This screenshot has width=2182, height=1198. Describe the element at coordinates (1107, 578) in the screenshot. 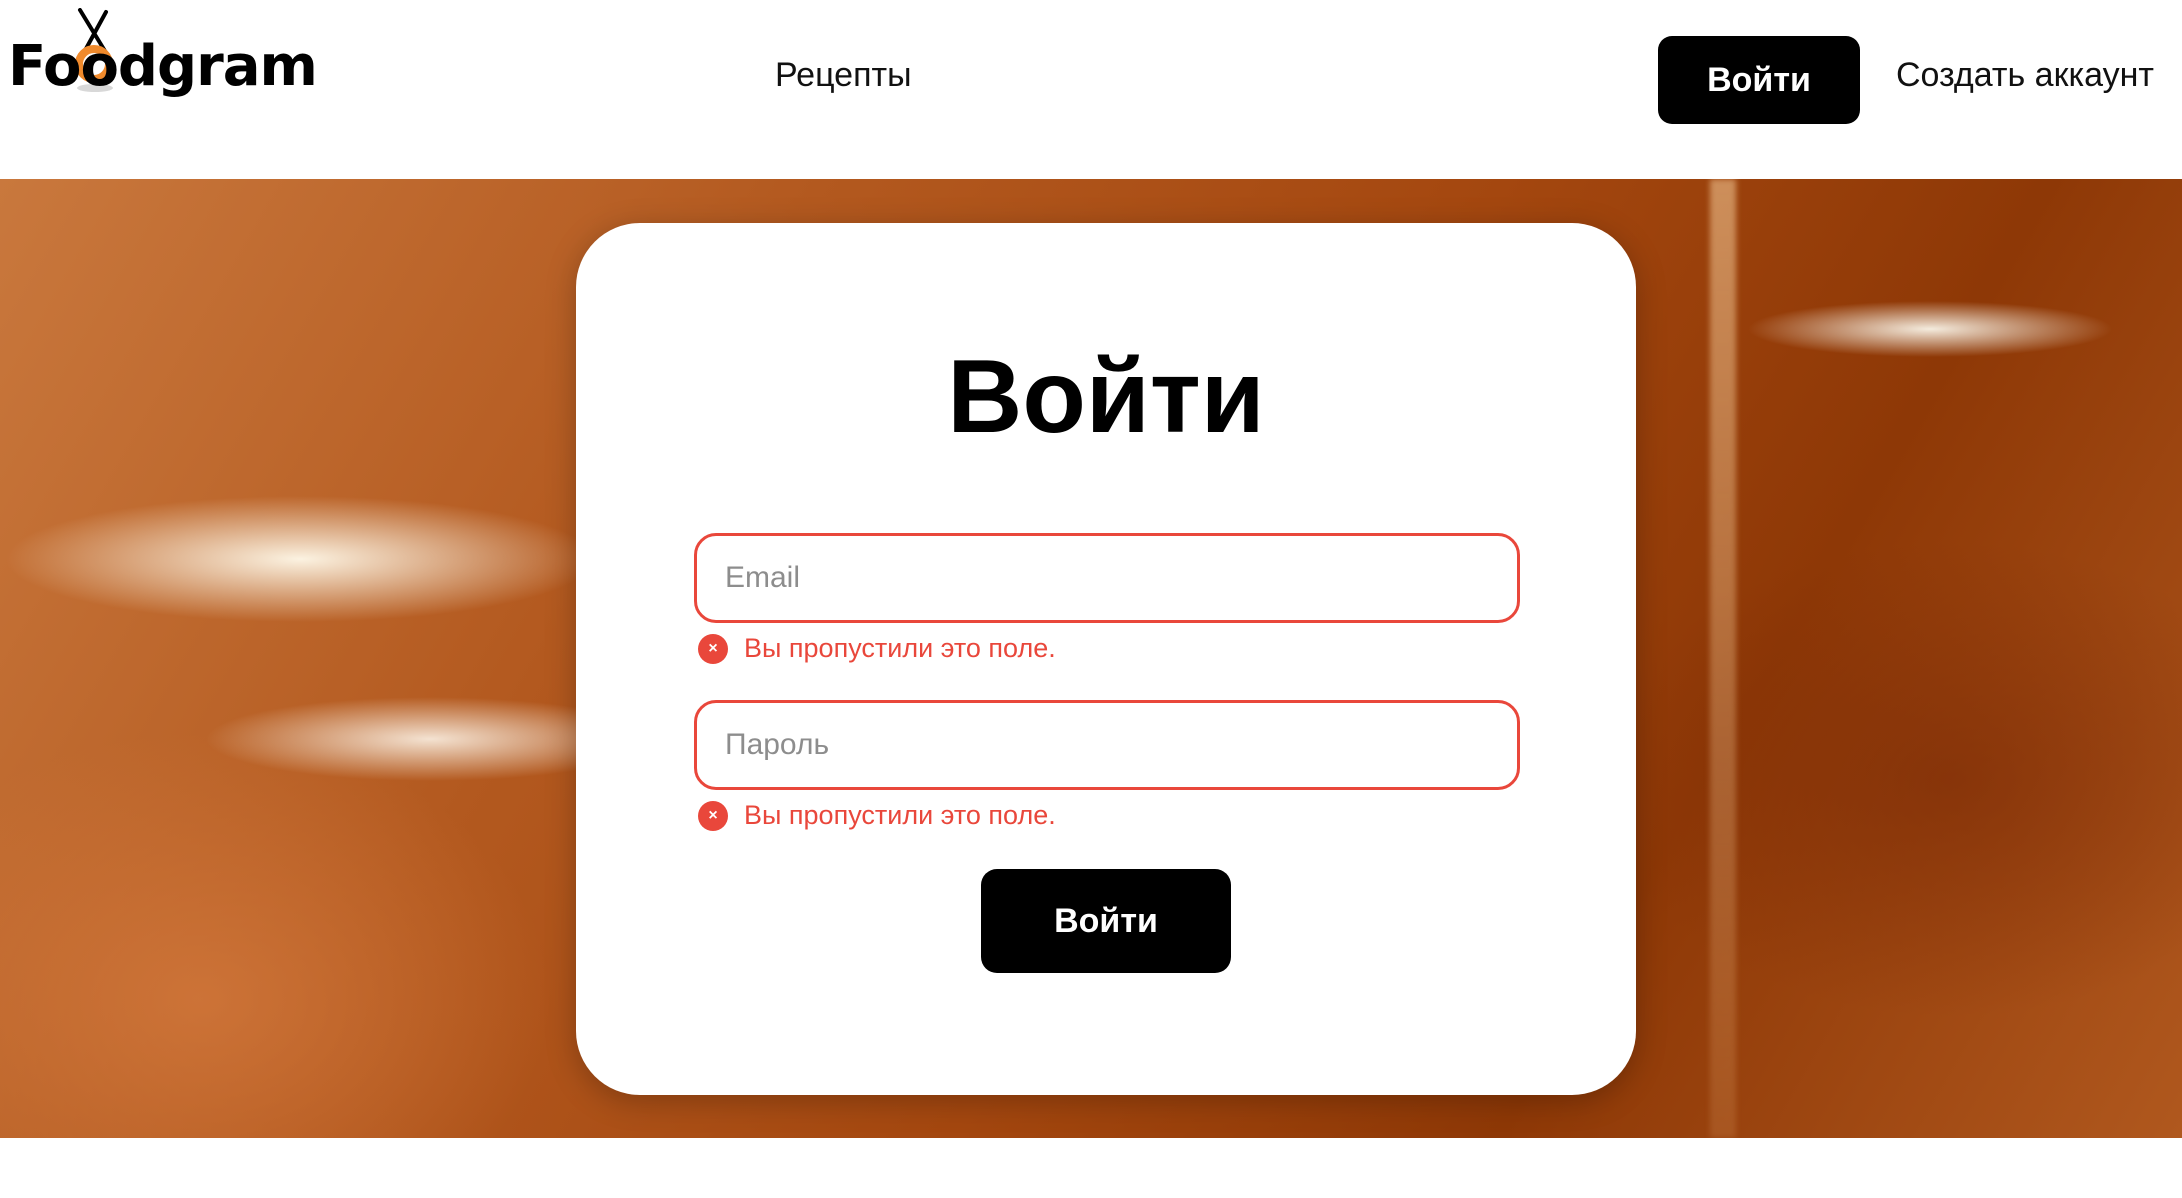

I see `email-field` at that location.